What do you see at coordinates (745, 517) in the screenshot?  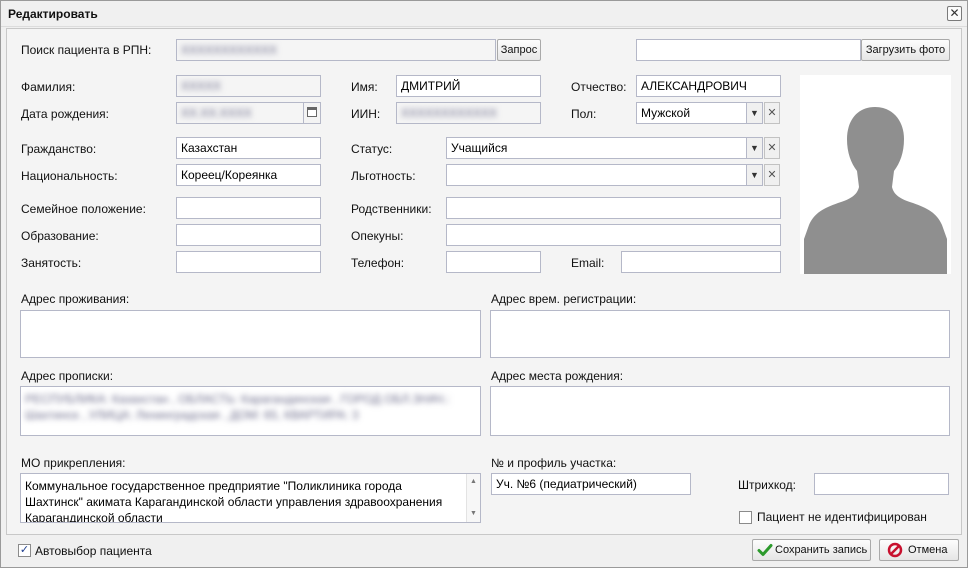 I see `unidentified-checkbox` at bounding box center [745, 517].